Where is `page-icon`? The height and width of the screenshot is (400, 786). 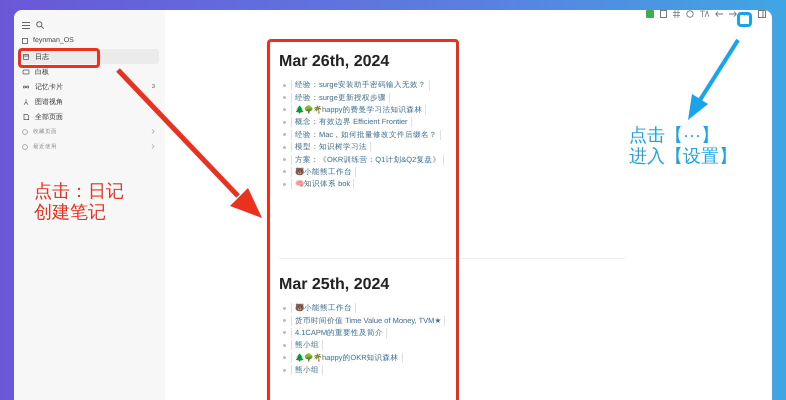
page-icon is located at coordinates (663, 14).